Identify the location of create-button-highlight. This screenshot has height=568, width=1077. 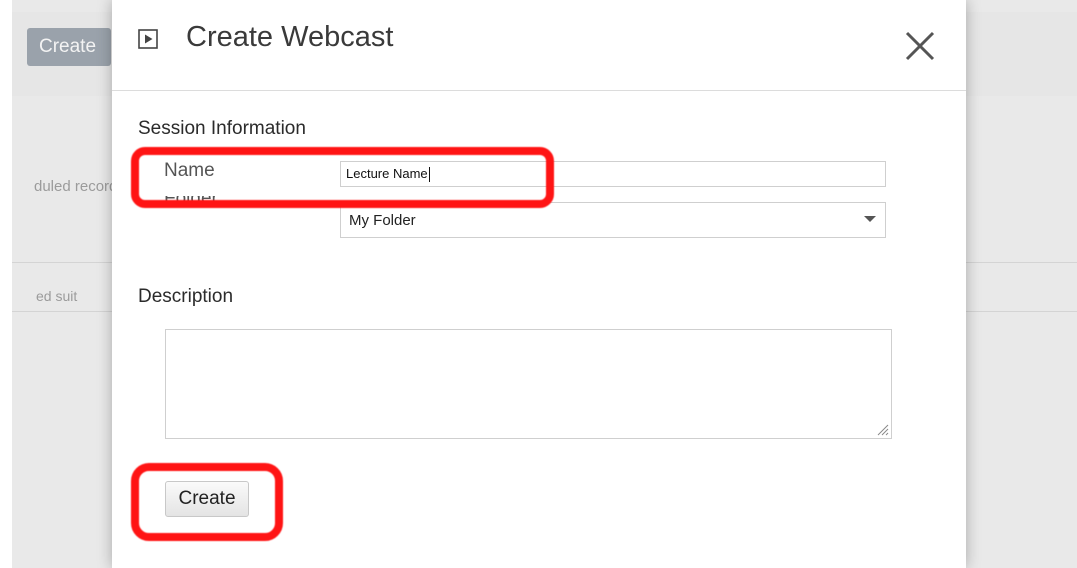
(207, 502).